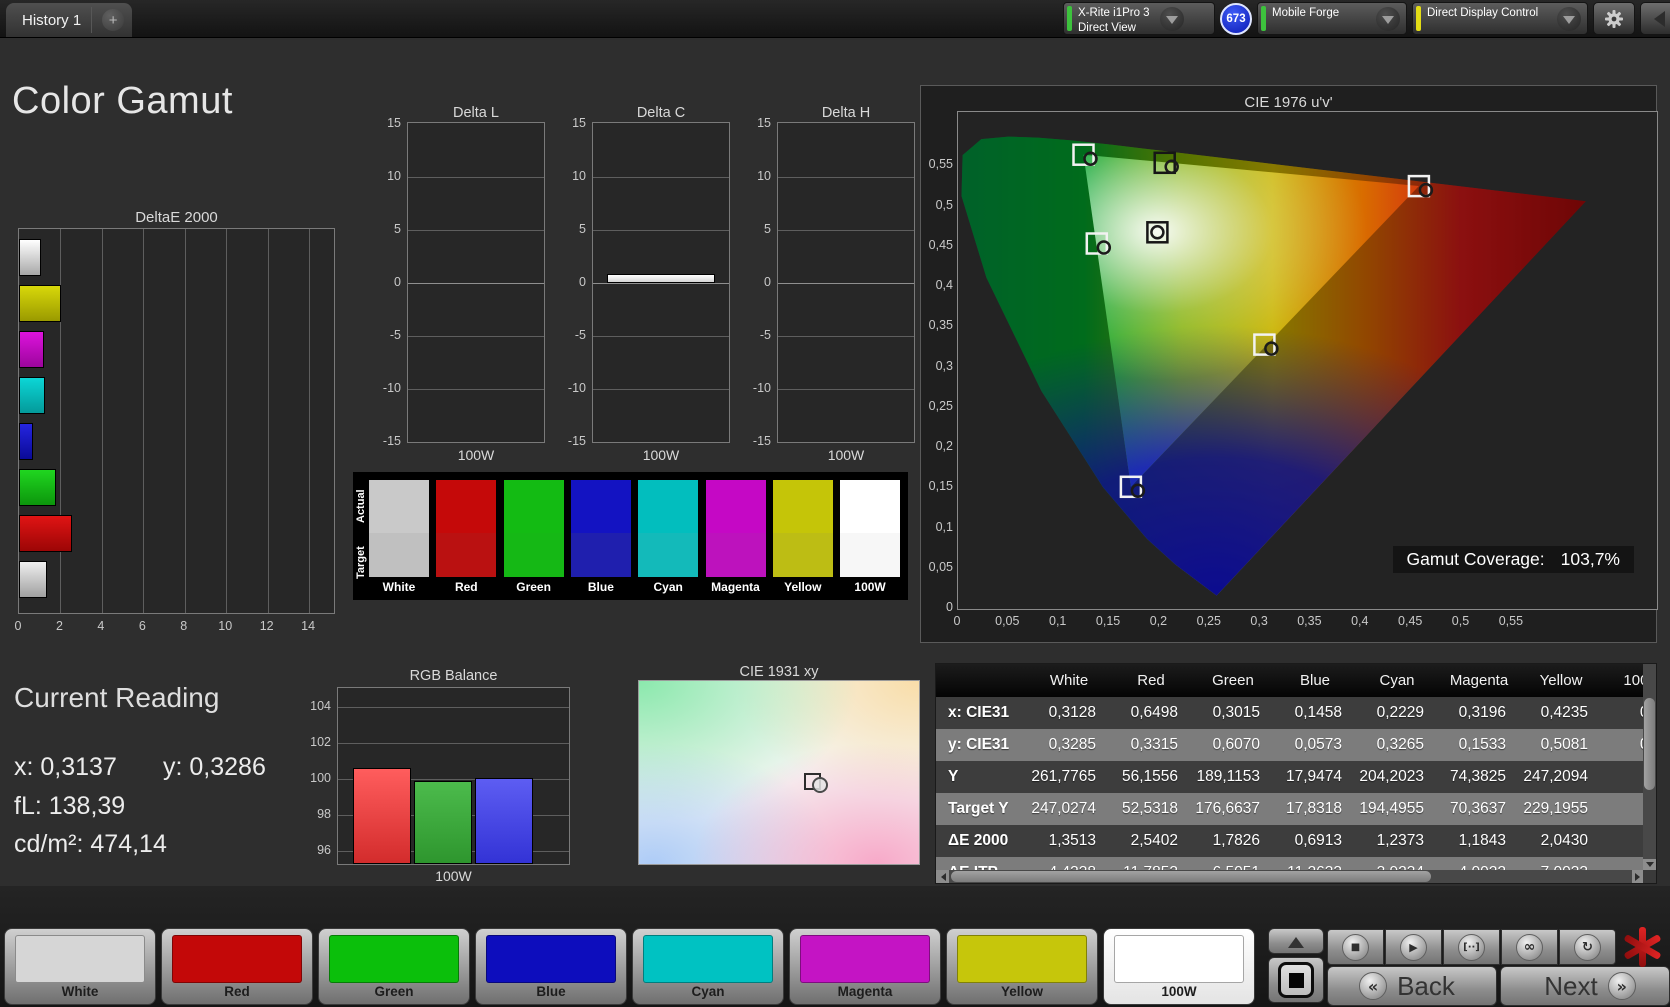 The image size is (1670, 1007). What do you see at coordinates (944, 365) in the screenshot?
I see `cie-y-tick-label: 0,3` at bounding box center [944, 365].